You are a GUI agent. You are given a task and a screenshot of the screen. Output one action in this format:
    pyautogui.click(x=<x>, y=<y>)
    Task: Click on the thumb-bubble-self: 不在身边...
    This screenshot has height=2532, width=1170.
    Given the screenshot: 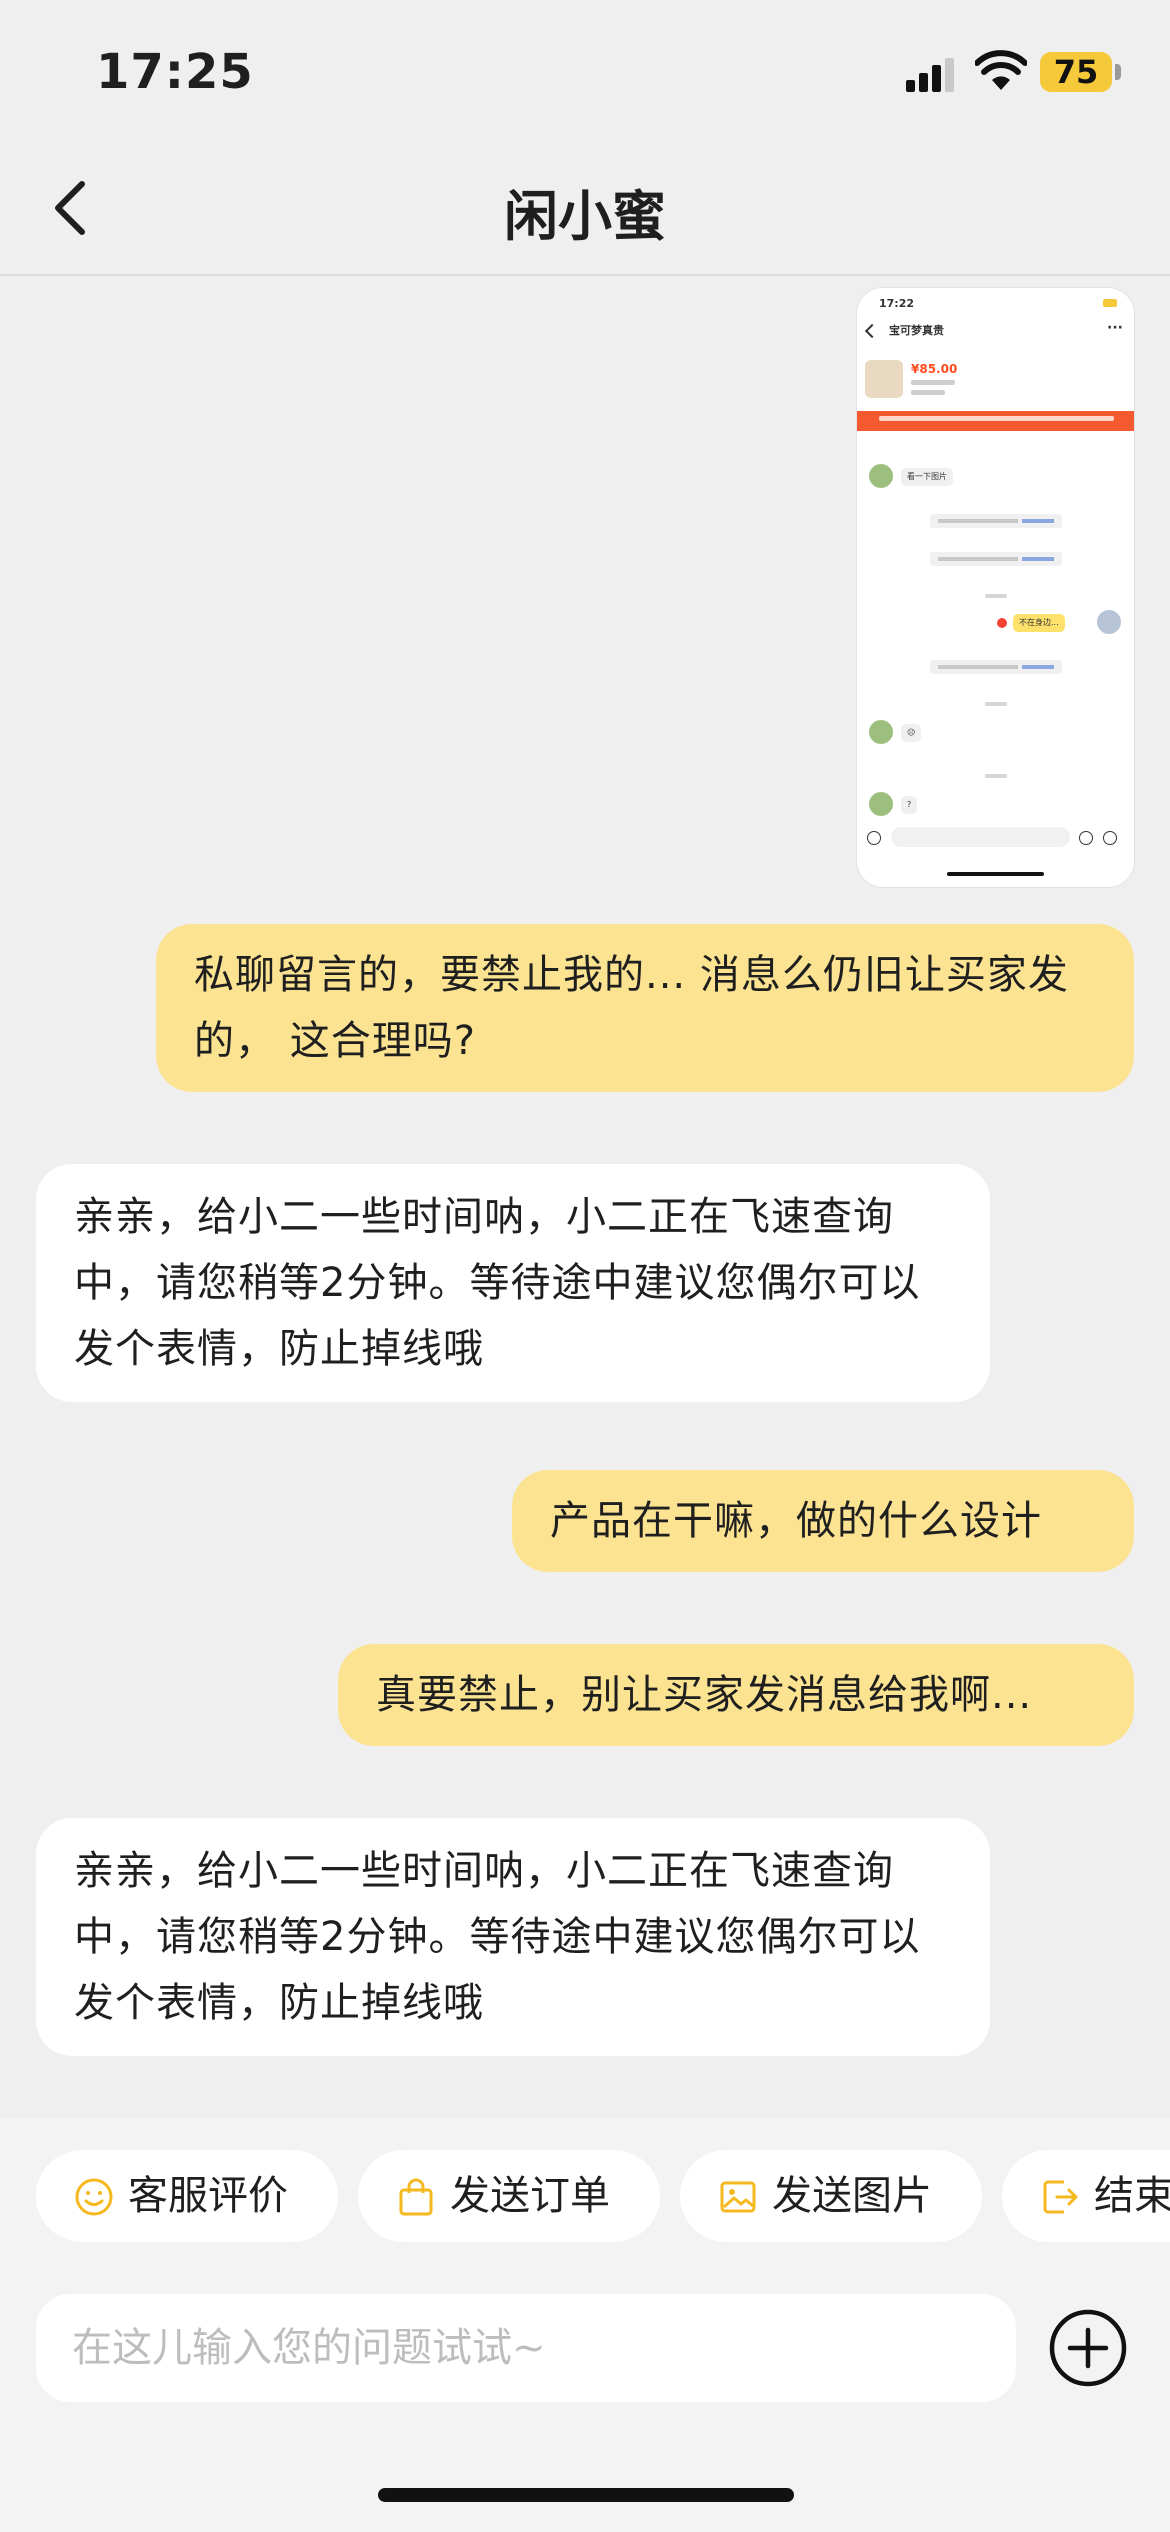 What is the action you would take?
    pyautogui.click(x=1039, y=623)
    